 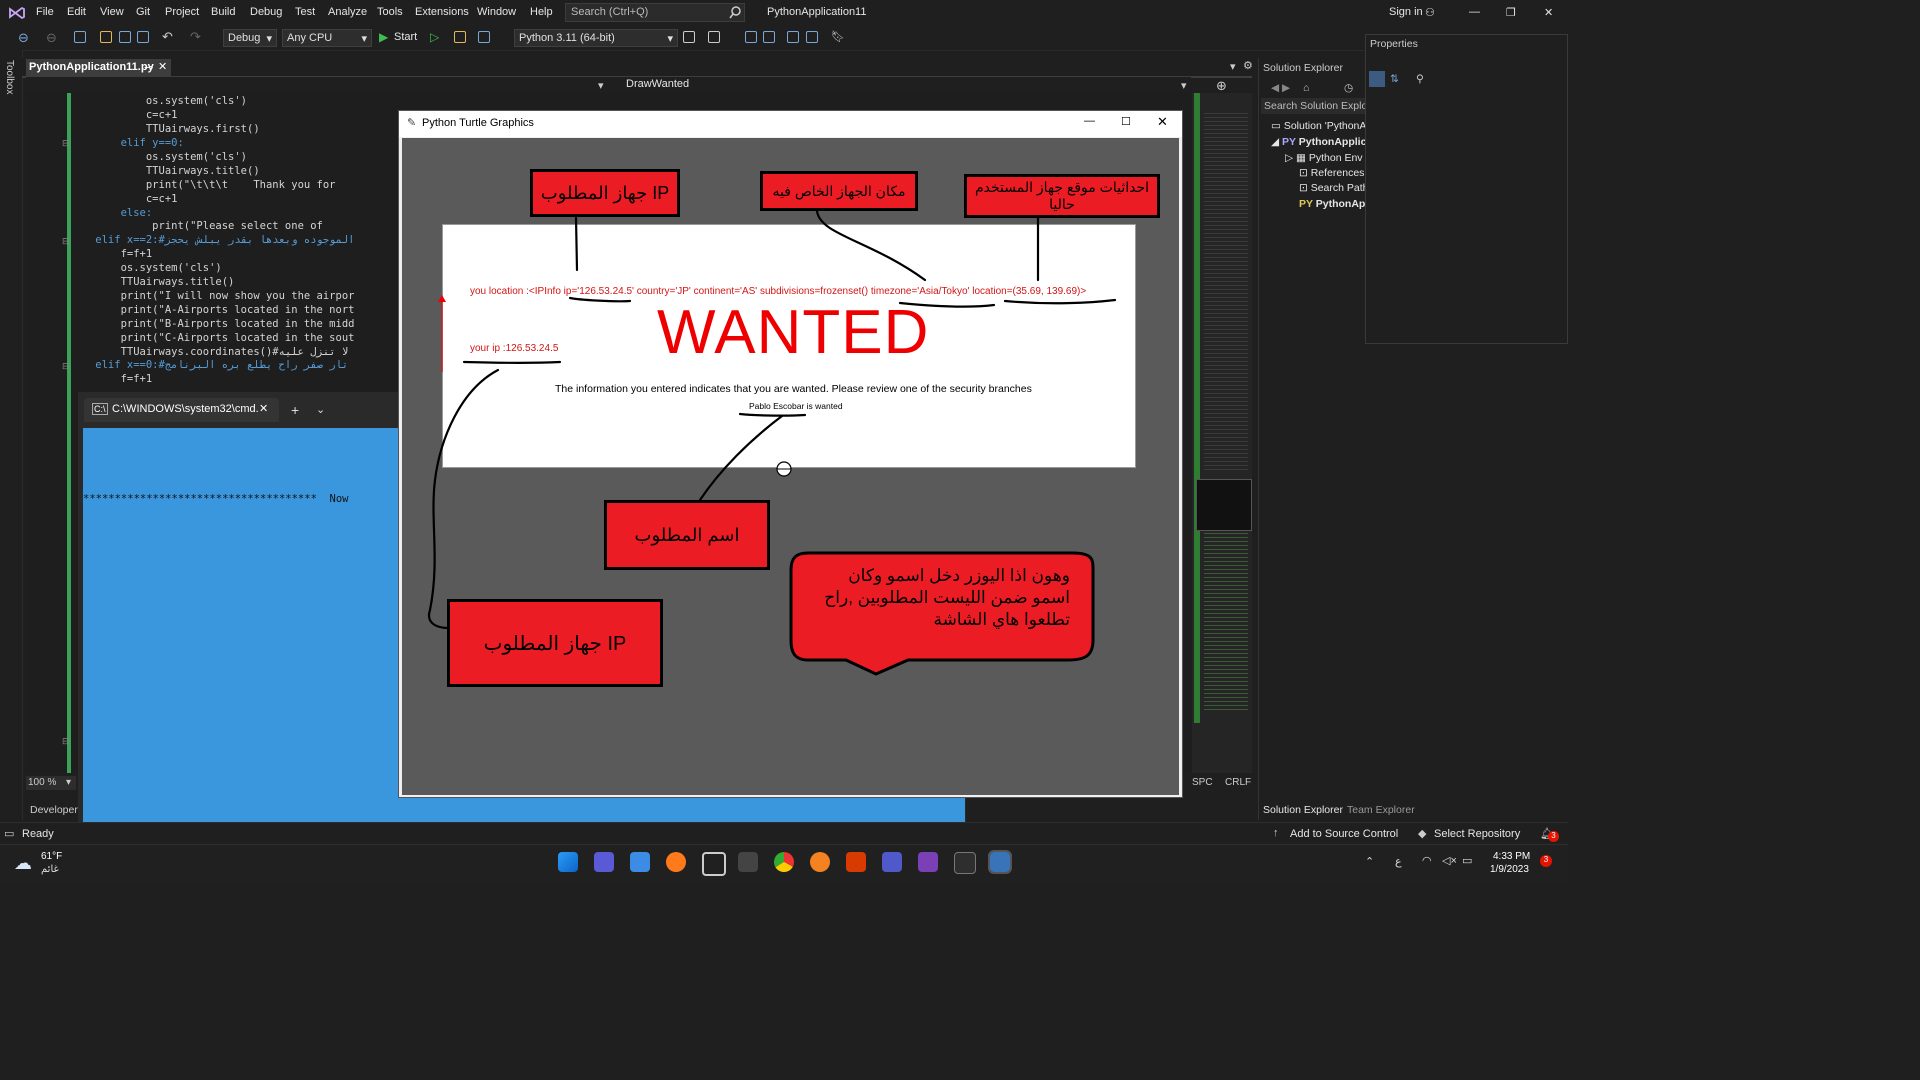 I want to click on uncomment-icon, so click(x=812, y=37).